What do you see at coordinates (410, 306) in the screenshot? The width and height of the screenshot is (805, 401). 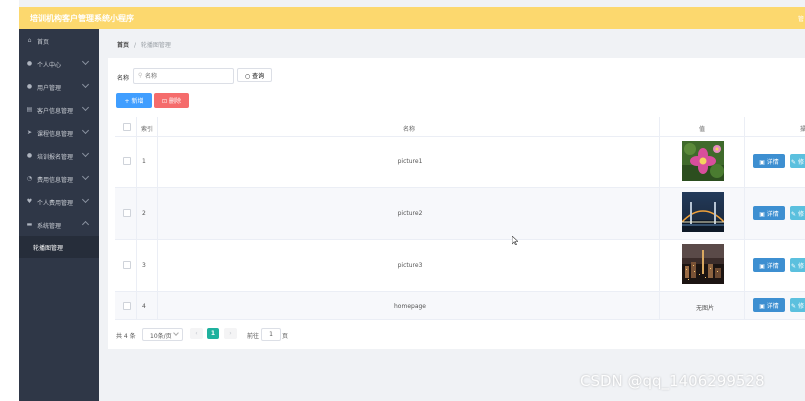 I see `row-name: homepage` at bounding box center [410, 306].